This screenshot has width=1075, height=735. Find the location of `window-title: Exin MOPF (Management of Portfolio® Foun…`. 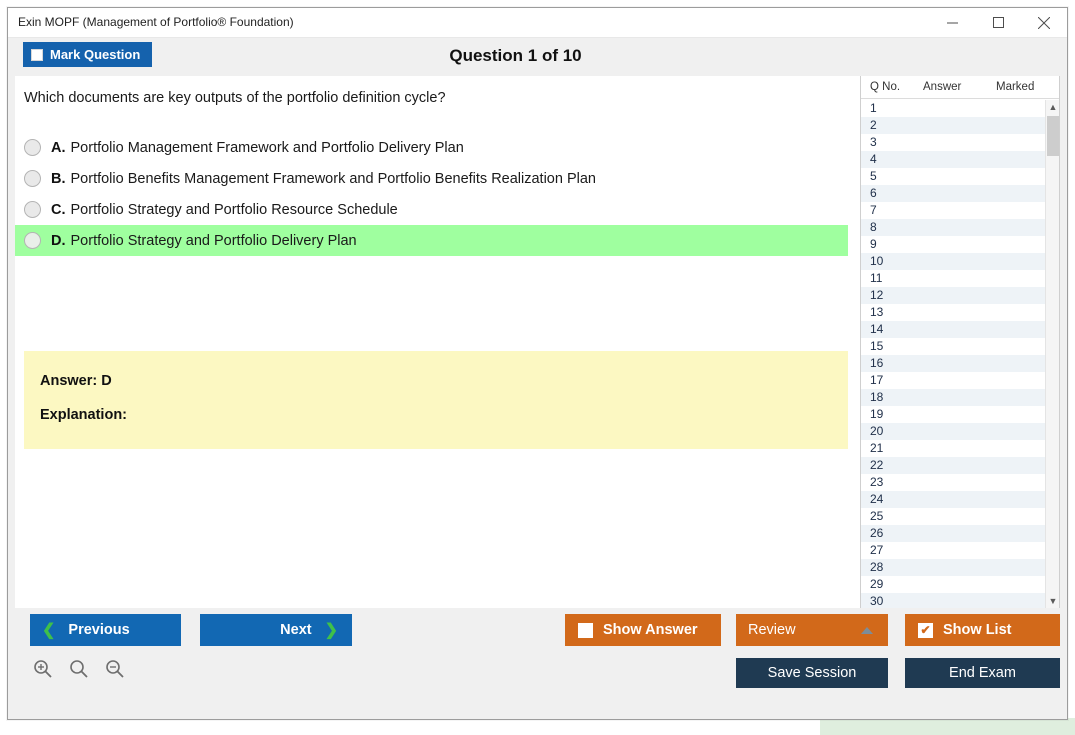

window-title: Exin MOPF (Management of Portfolio® Foun… is located at coordinates (156, 22).